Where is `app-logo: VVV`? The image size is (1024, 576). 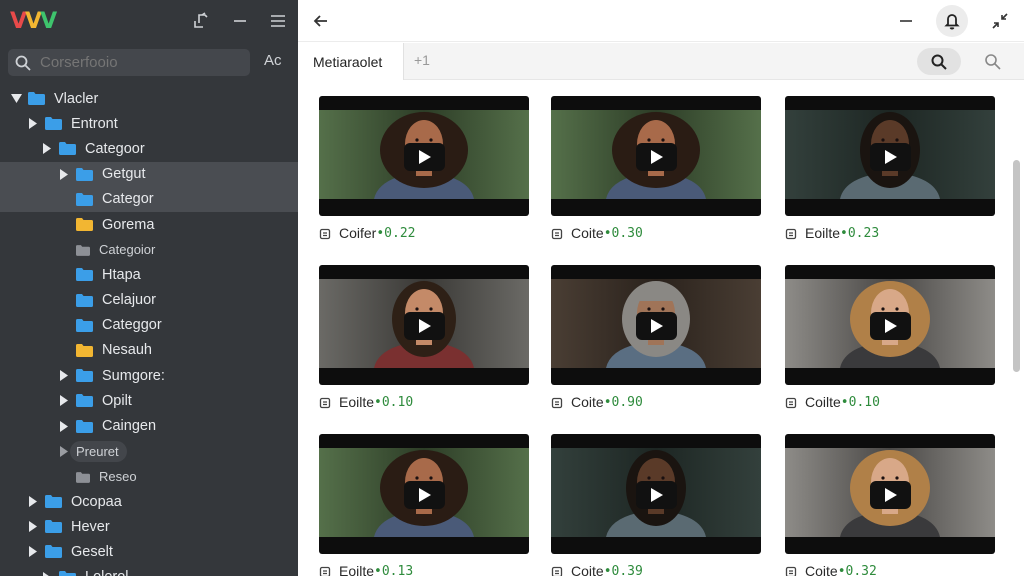
app-logo: VVV is located at coordinates (33, 21).